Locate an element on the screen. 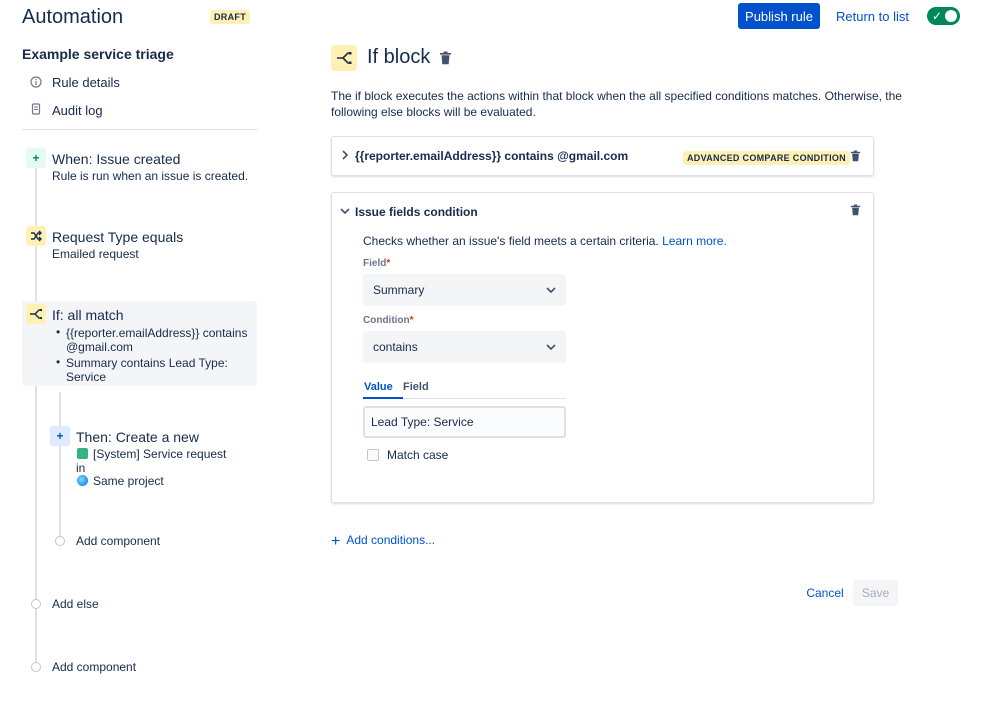 Image resolution: width=999 pixels, height=703 pixels. save-button: Save is located at coordinates (875, 593).